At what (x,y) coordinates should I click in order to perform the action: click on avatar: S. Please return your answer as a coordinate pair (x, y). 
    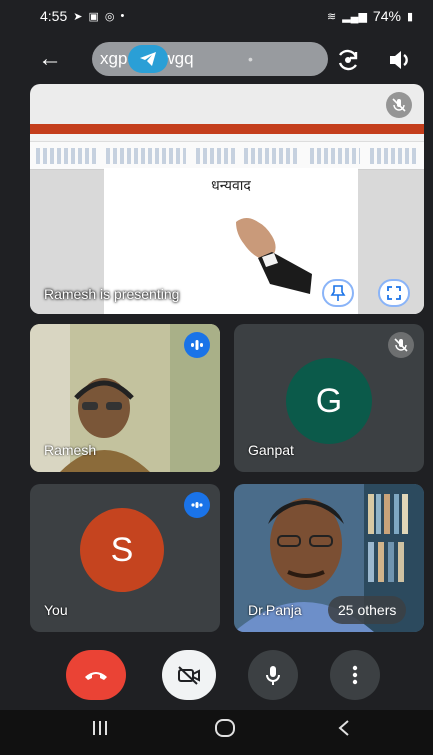
    Looking at the image, I should click on (122, 550).